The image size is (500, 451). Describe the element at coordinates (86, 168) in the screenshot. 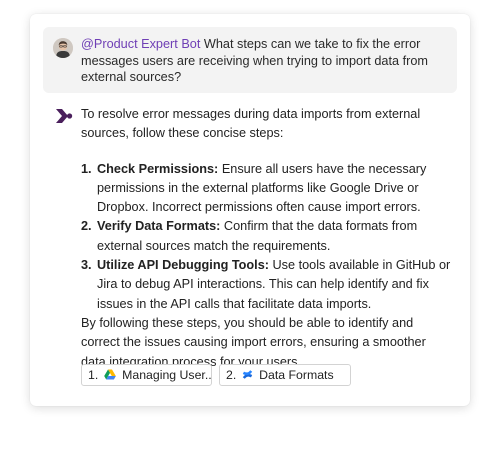

I see `step-number: 1.` at that location.